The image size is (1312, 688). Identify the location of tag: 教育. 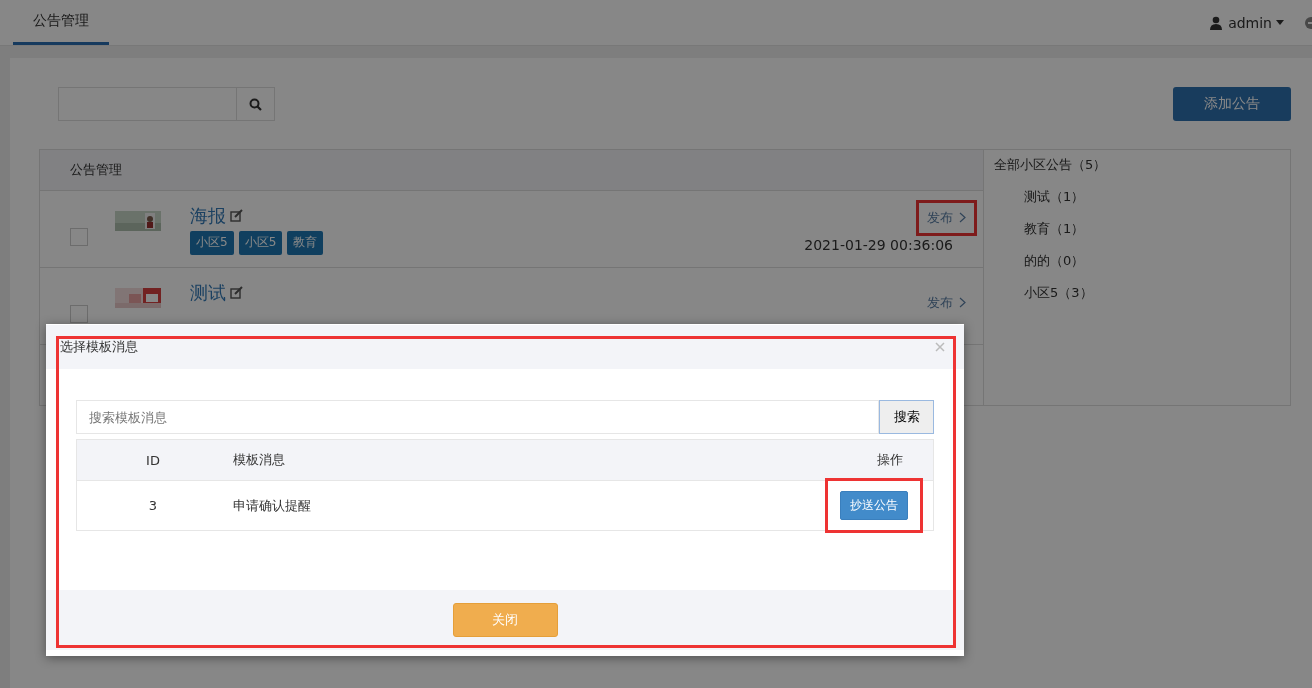
(305, 242).